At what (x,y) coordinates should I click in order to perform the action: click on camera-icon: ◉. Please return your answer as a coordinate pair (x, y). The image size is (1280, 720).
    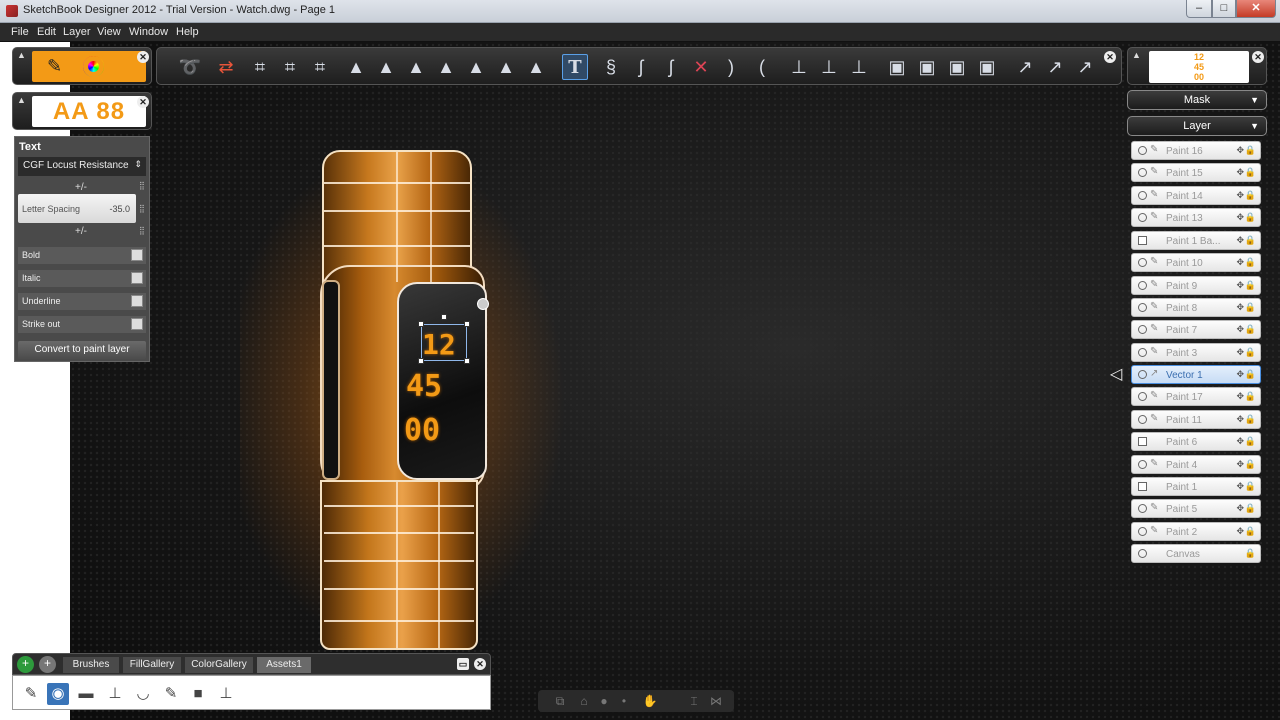
    Looking at the image, I should click on (58, 694).